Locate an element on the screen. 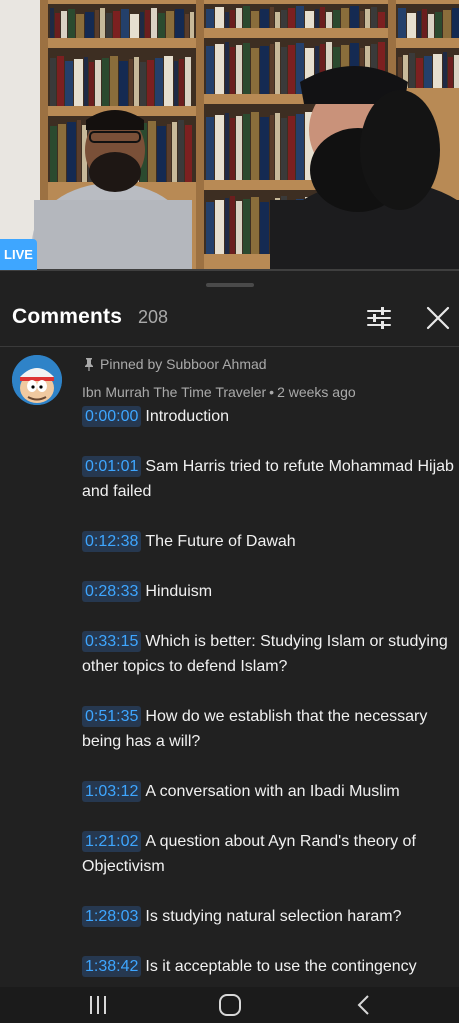 The width and height of the screenshot is (459, 1023). back-icon is located at coordinates (363, 1005).